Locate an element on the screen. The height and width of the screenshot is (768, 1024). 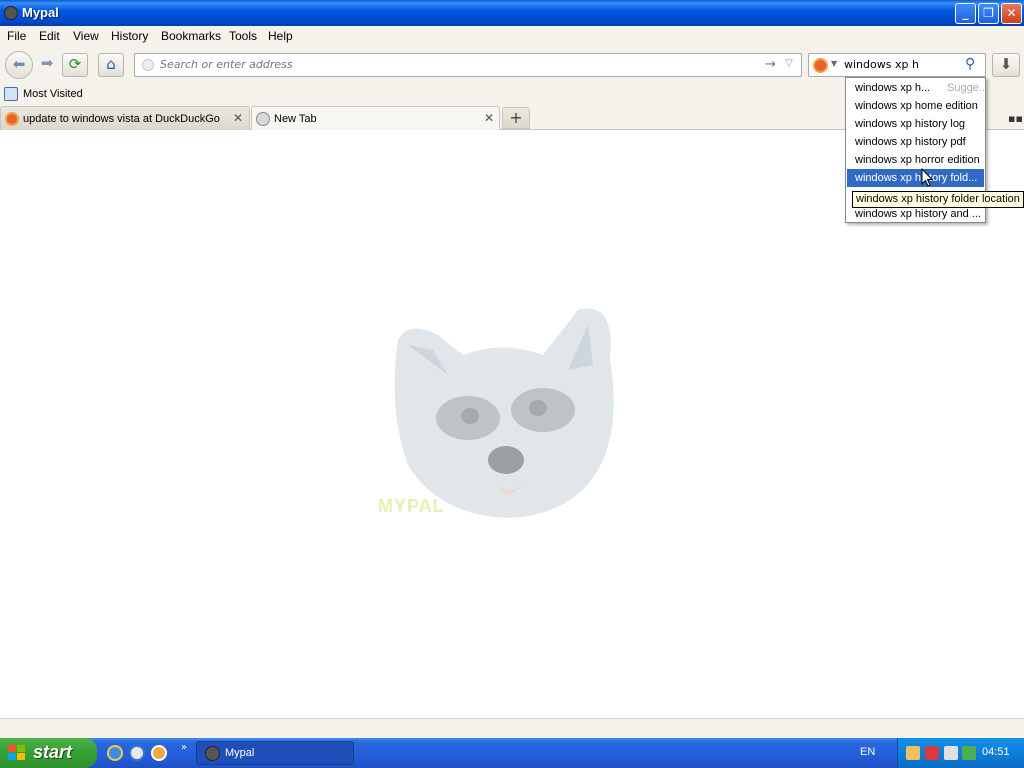
home-icon: ⌂ is located at coordinates (111, 64).